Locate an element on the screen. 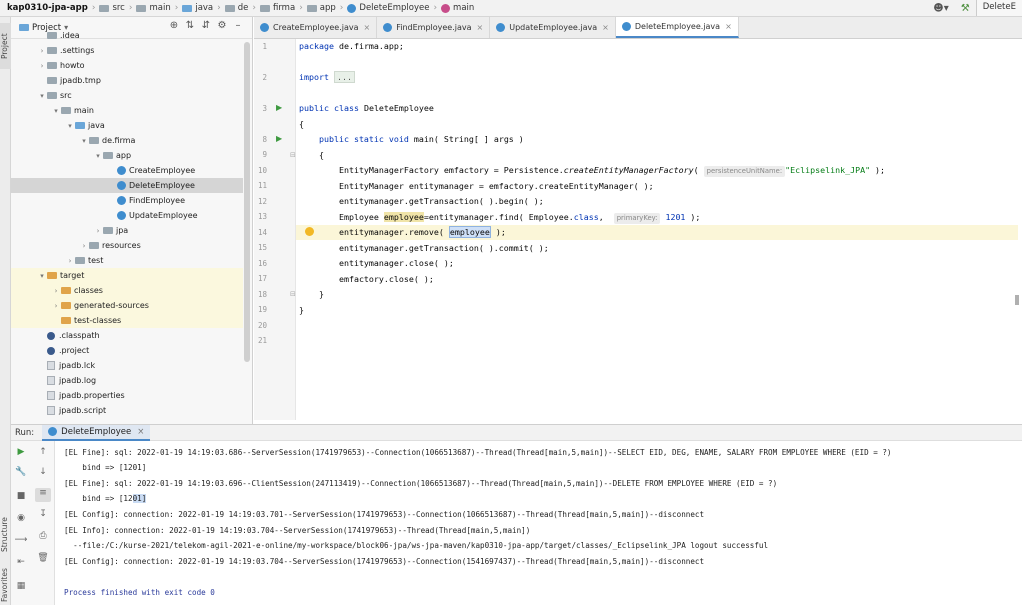 The width and height of the screenshot is (1022, 605). breadcrumb-item-src: src is located at coordinates (111, 8).